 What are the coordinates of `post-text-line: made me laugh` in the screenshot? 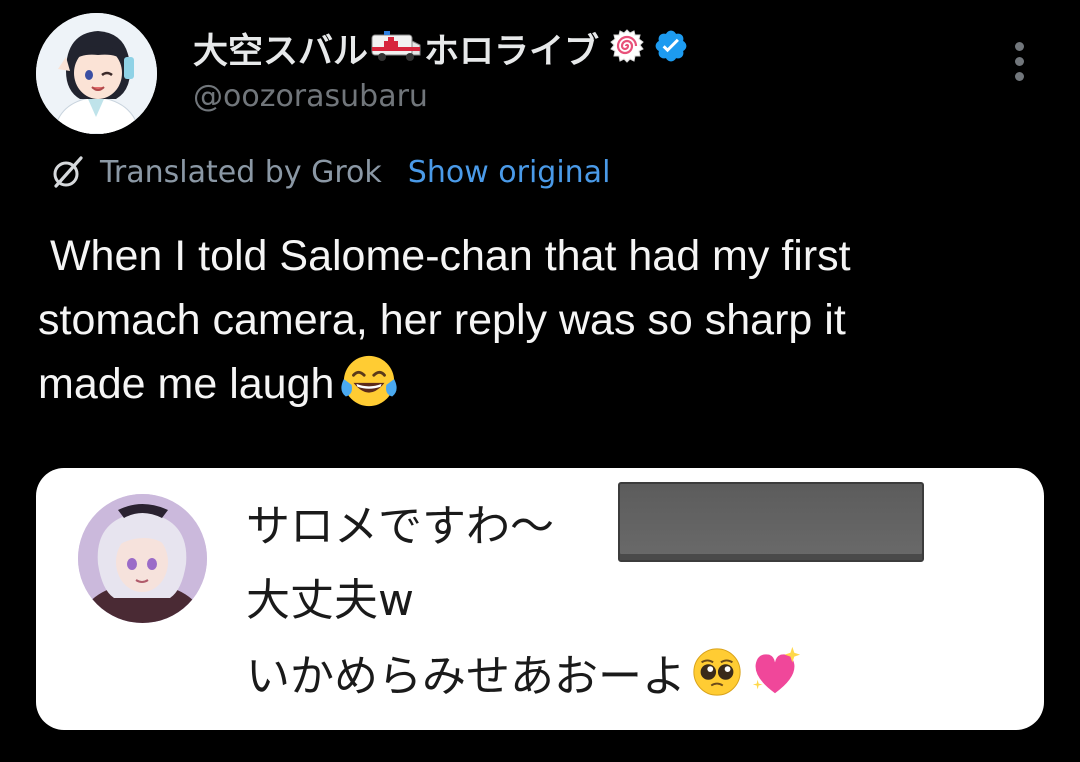 It's located at (186, 384).